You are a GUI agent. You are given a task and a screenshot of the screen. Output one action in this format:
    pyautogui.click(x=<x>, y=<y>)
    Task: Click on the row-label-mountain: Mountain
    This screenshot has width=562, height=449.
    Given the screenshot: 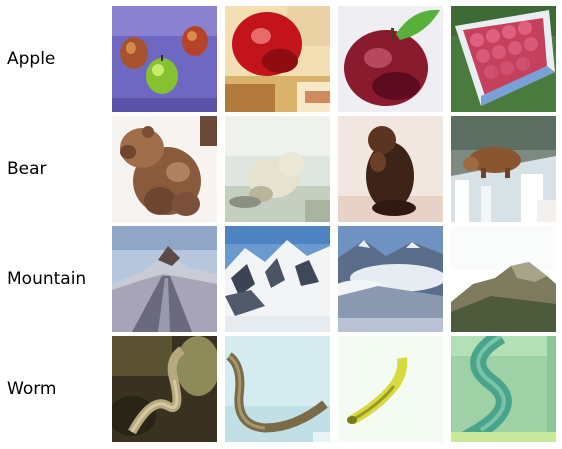 What is the action you would take?
    pyautogui.click(x=47, y=279)
    